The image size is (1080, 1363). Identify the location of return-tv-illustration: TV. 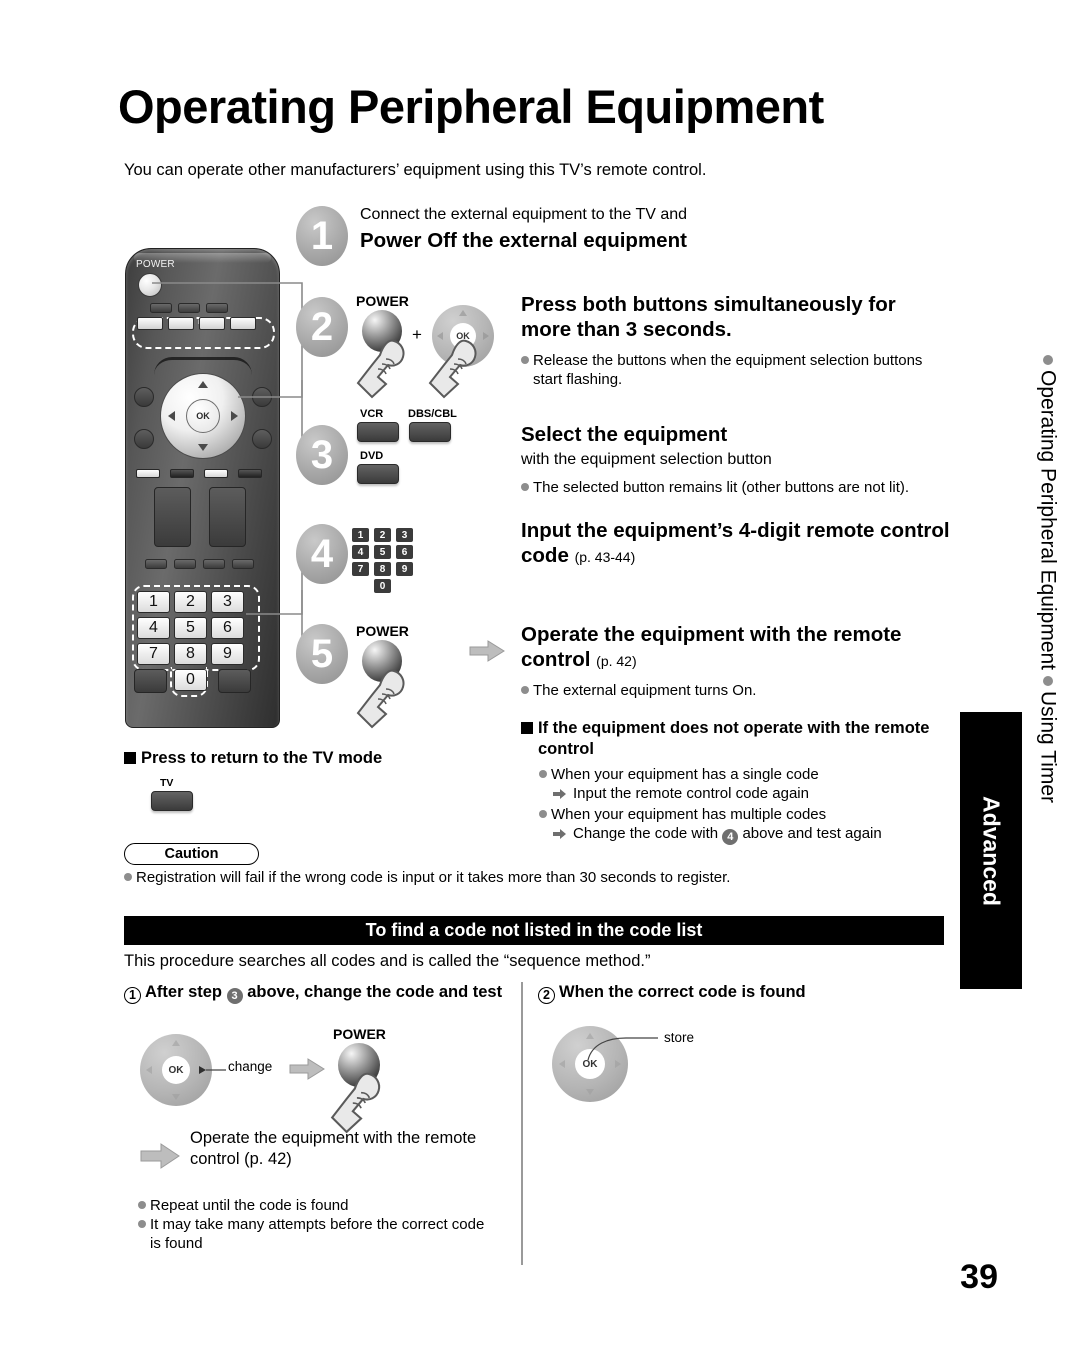
(265, 800).